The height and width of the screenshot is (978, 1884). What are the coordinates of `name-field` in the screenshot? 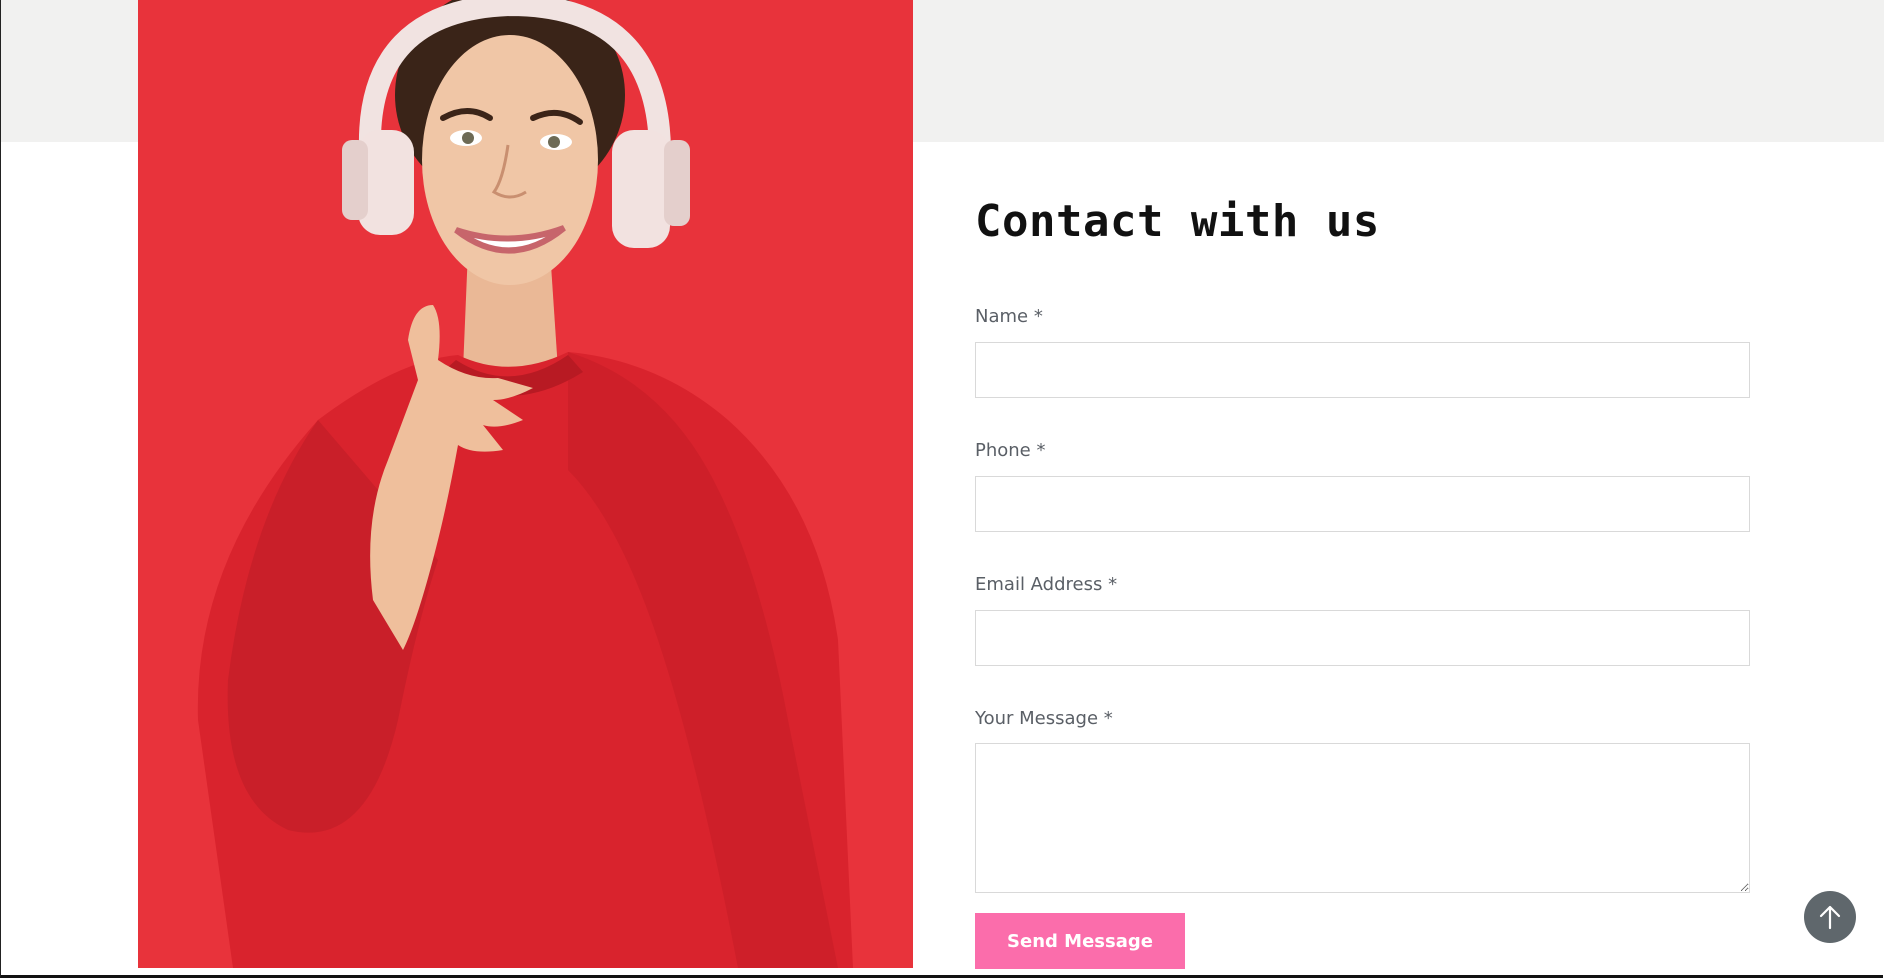 It's located at (1362, 370).